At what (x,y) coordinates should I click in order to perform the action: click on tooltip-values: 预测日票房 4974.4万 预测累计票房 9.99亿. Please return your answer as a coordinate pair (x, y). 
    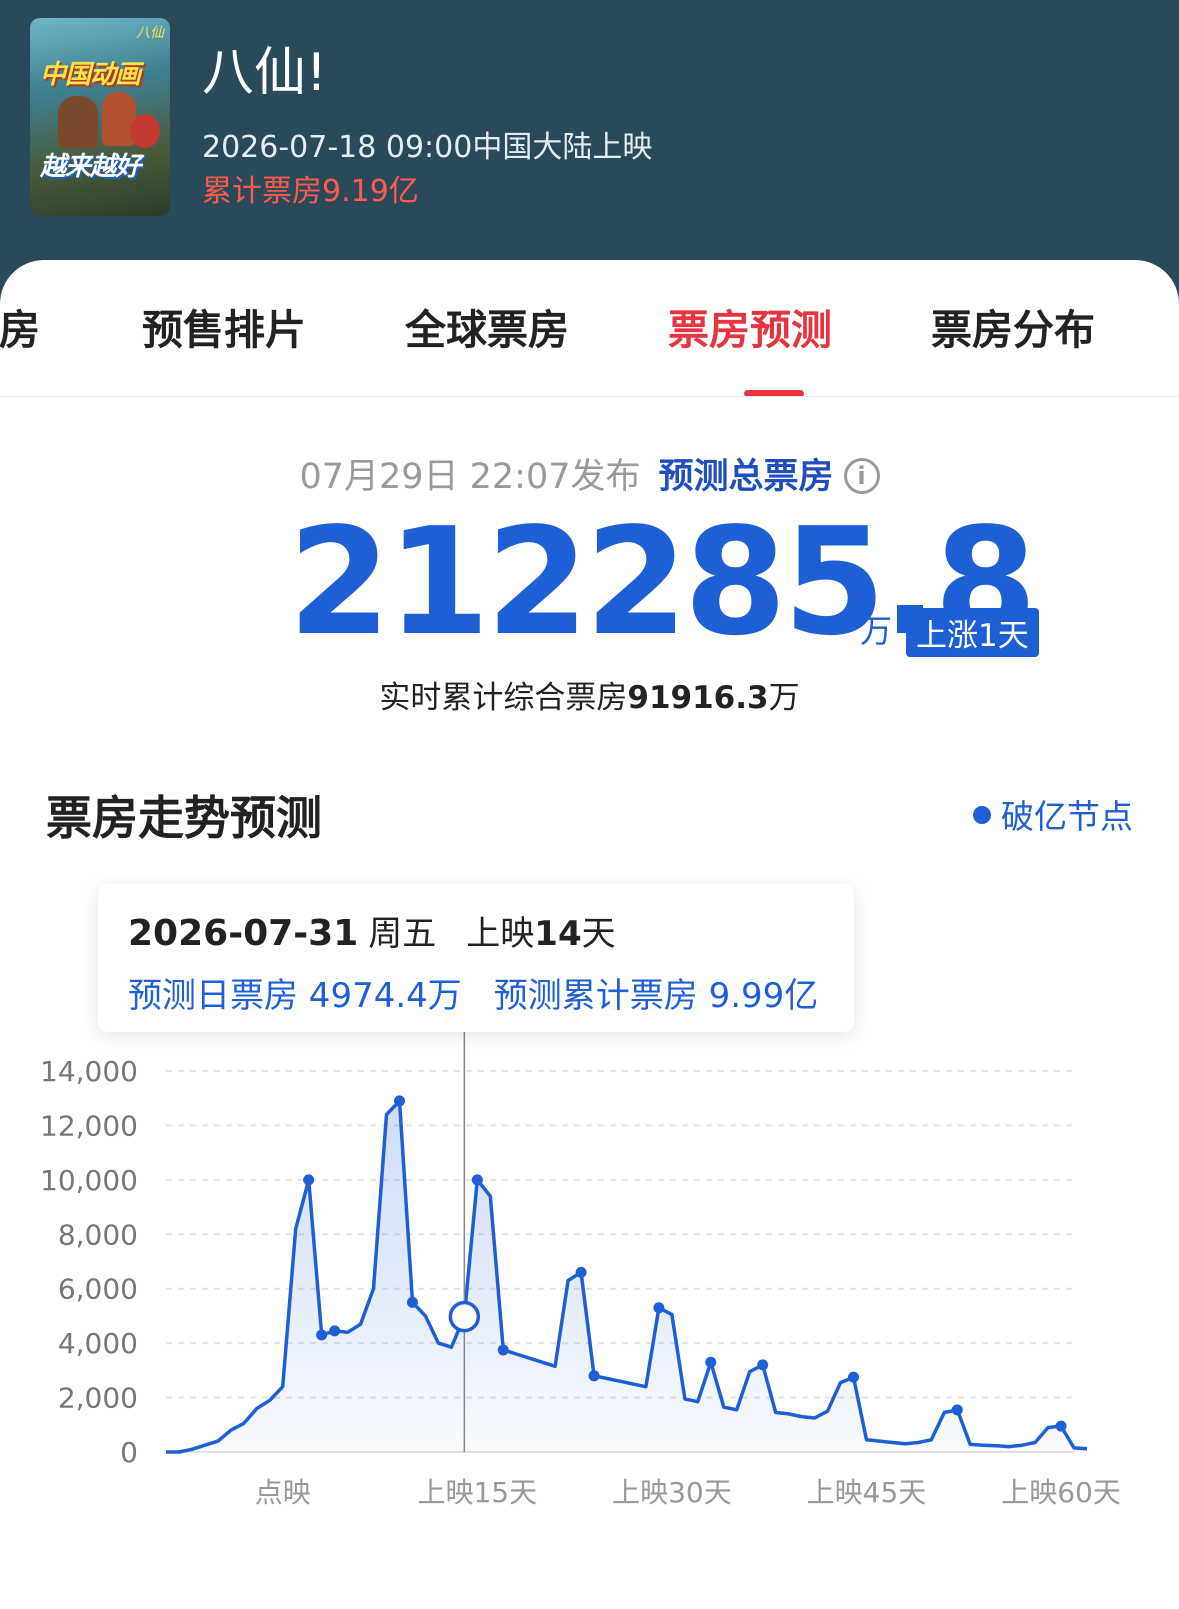
    Looking at the image, I should click on (473, 992).